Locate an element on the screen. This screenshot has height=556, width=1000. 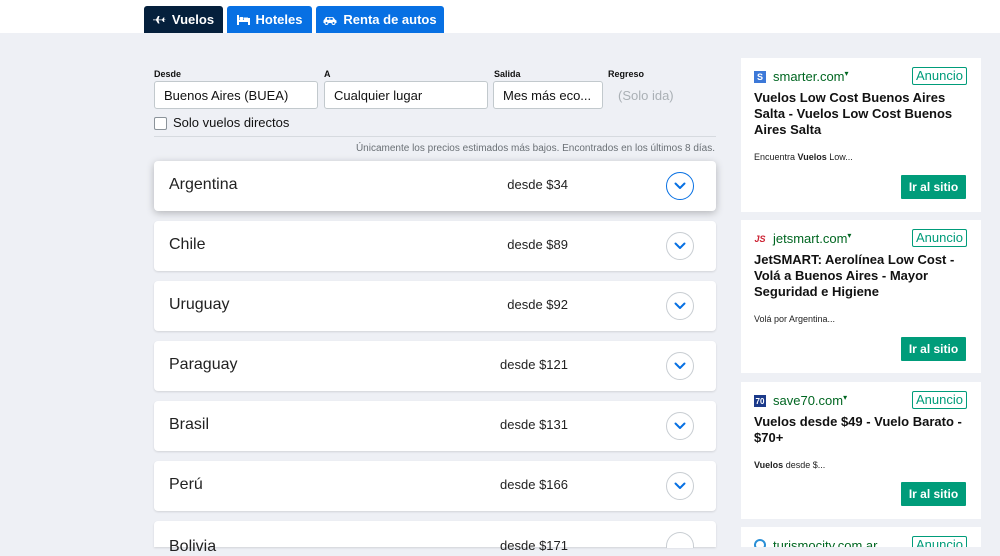
car-icon is located at coordinates (330, 20).